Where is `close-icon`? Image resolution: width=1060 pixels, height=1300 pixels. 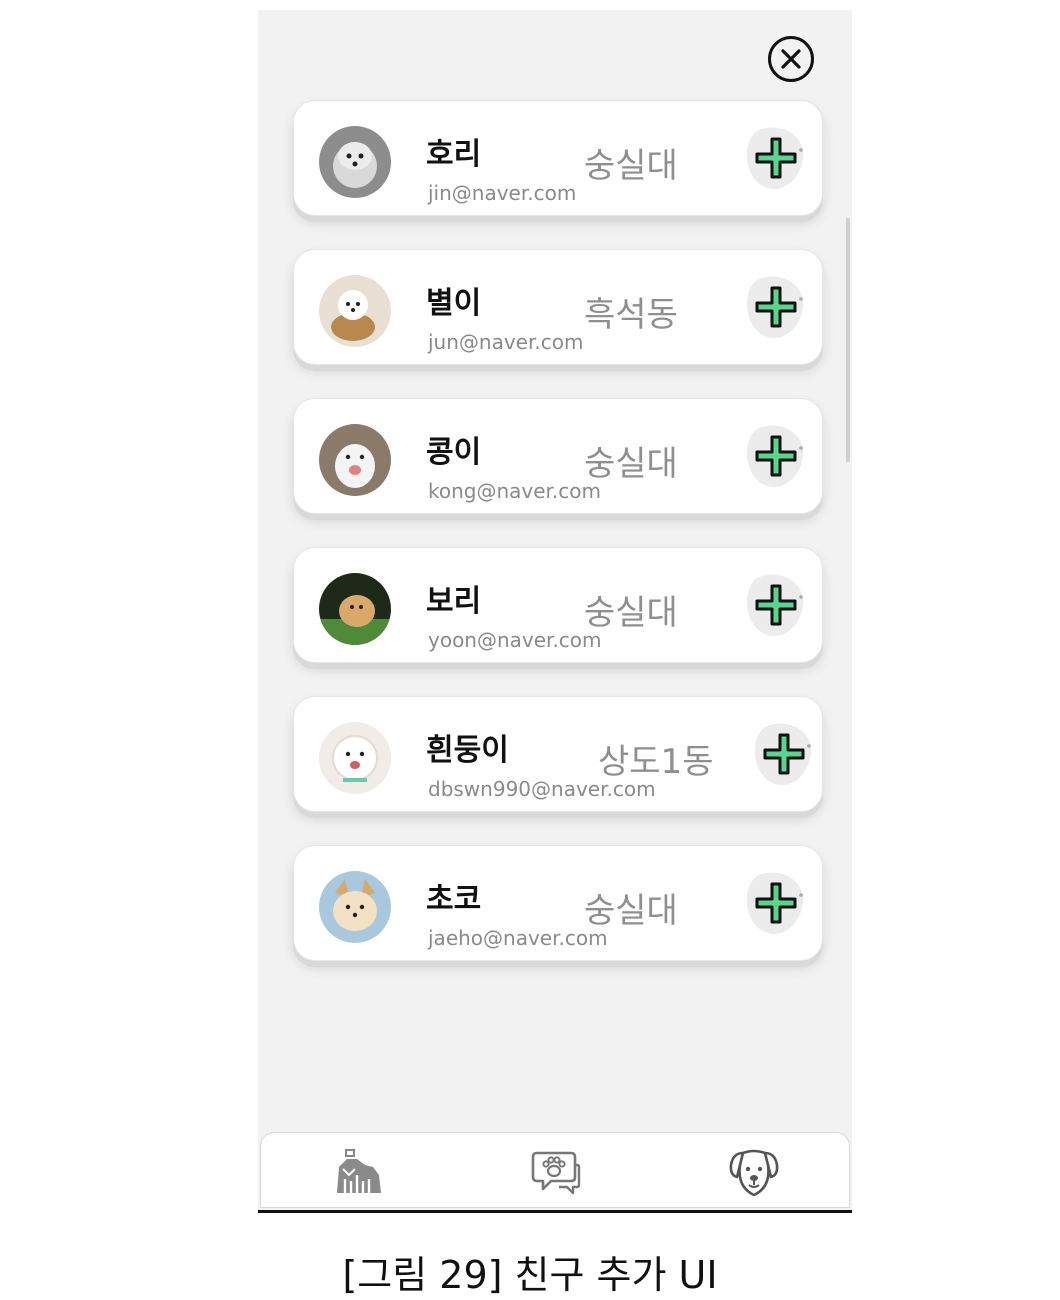 close-icon is located at coordinates (791, 59).